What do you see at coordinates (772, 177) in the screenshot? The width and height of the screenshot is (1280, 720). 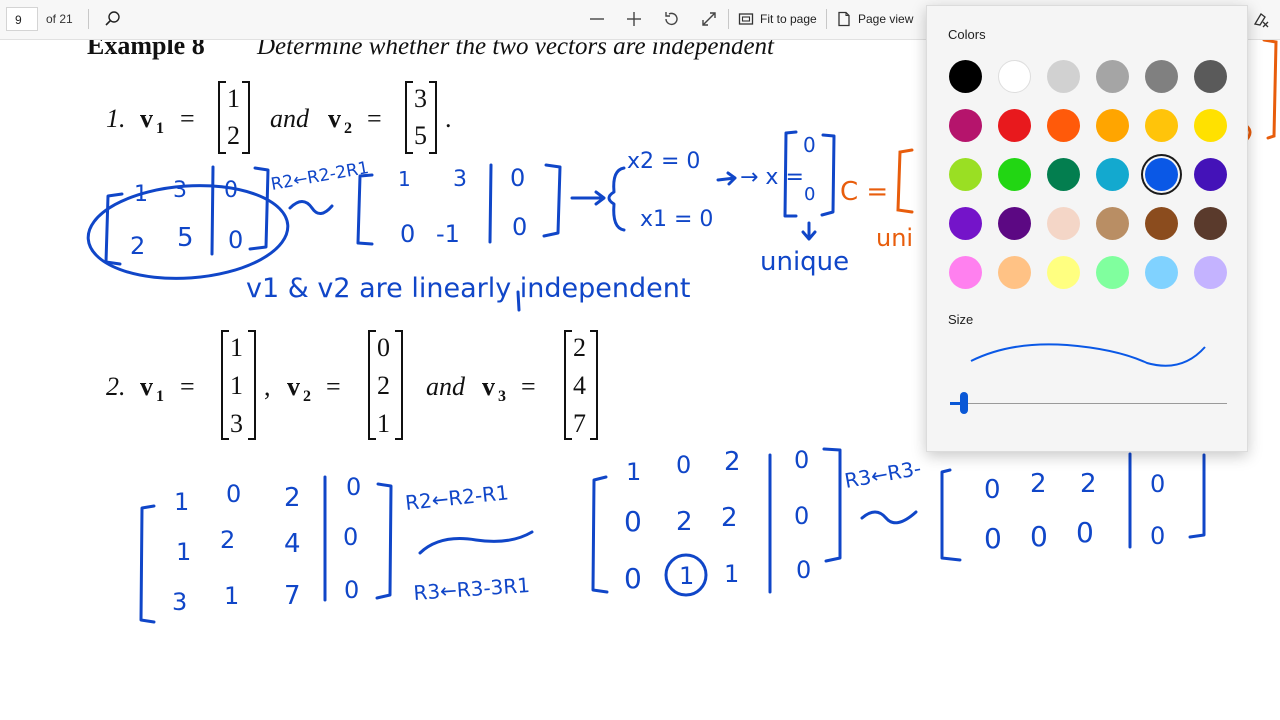 I see `ink-x-equals: → x =` at bounding box center [772, 177].